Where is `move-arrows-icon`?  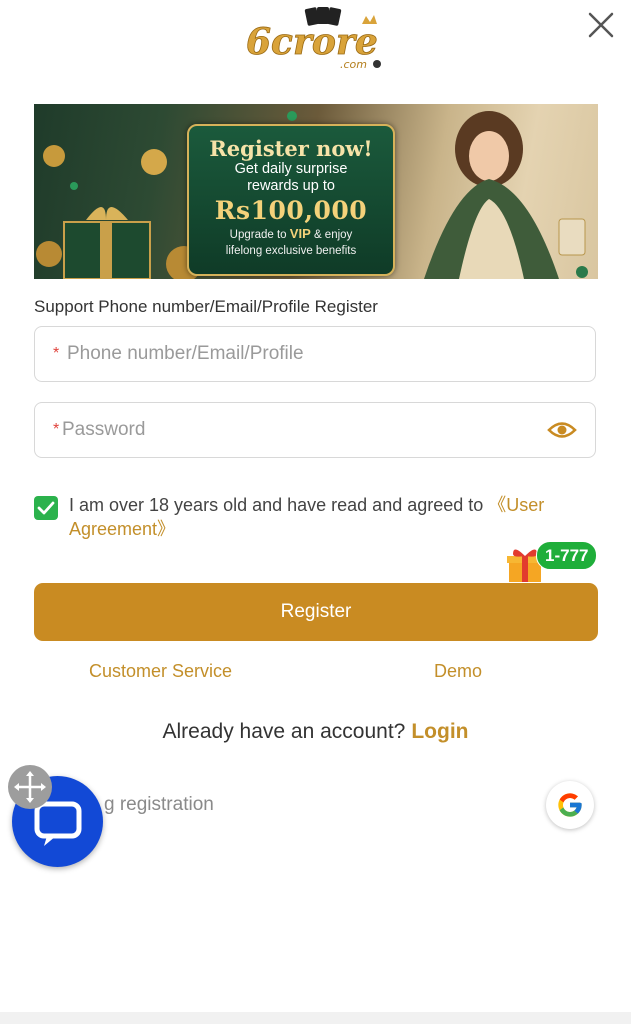 move-arrows-icon is located at coordinates (30, 787).